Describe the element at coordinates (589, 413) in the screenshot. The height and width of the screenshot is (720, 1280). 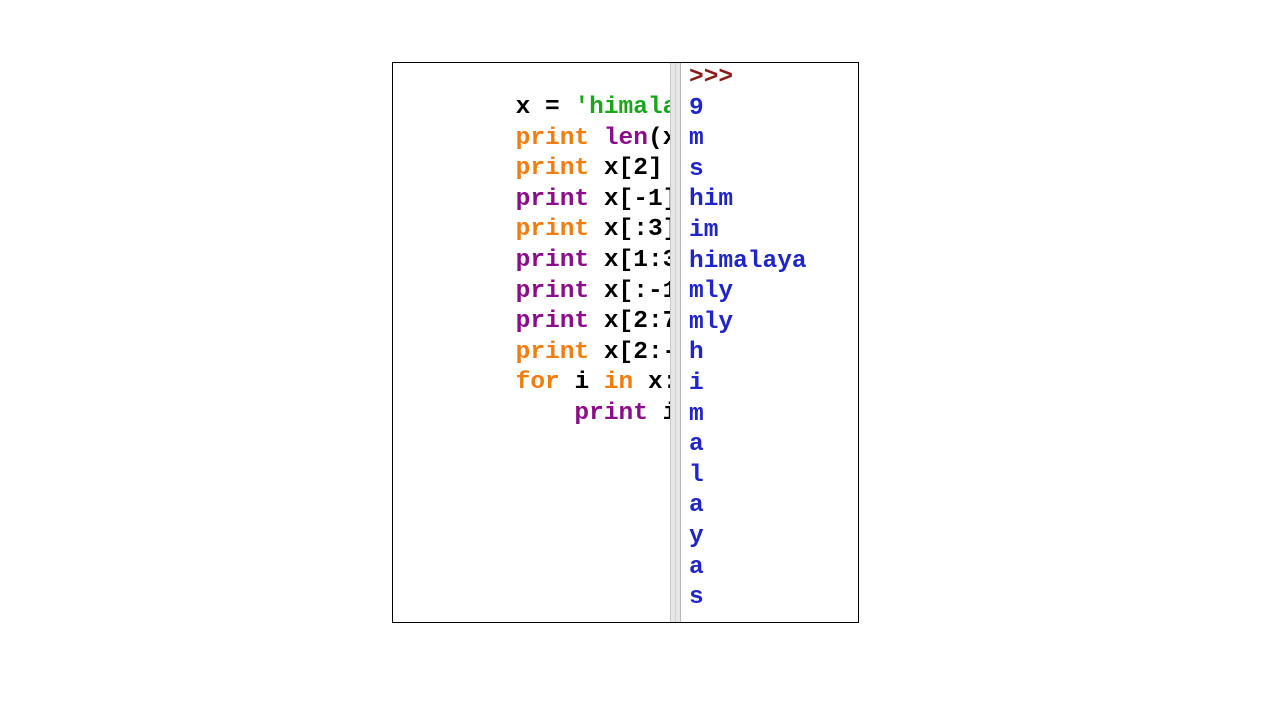
I see `keyword-token: print` at that location.